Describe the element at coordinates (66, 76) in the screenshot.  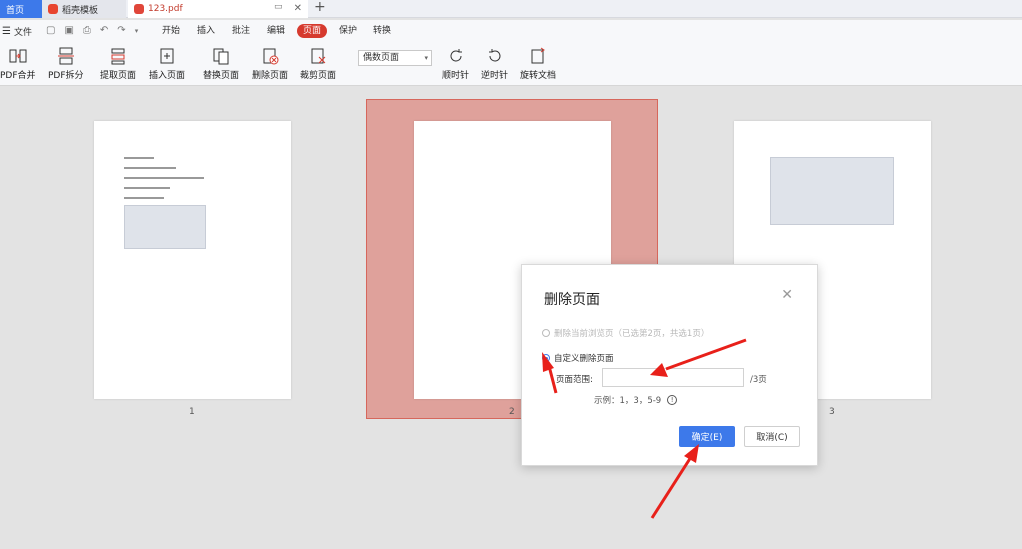
I see `pdf-split-label: PDF拆分` at that location.